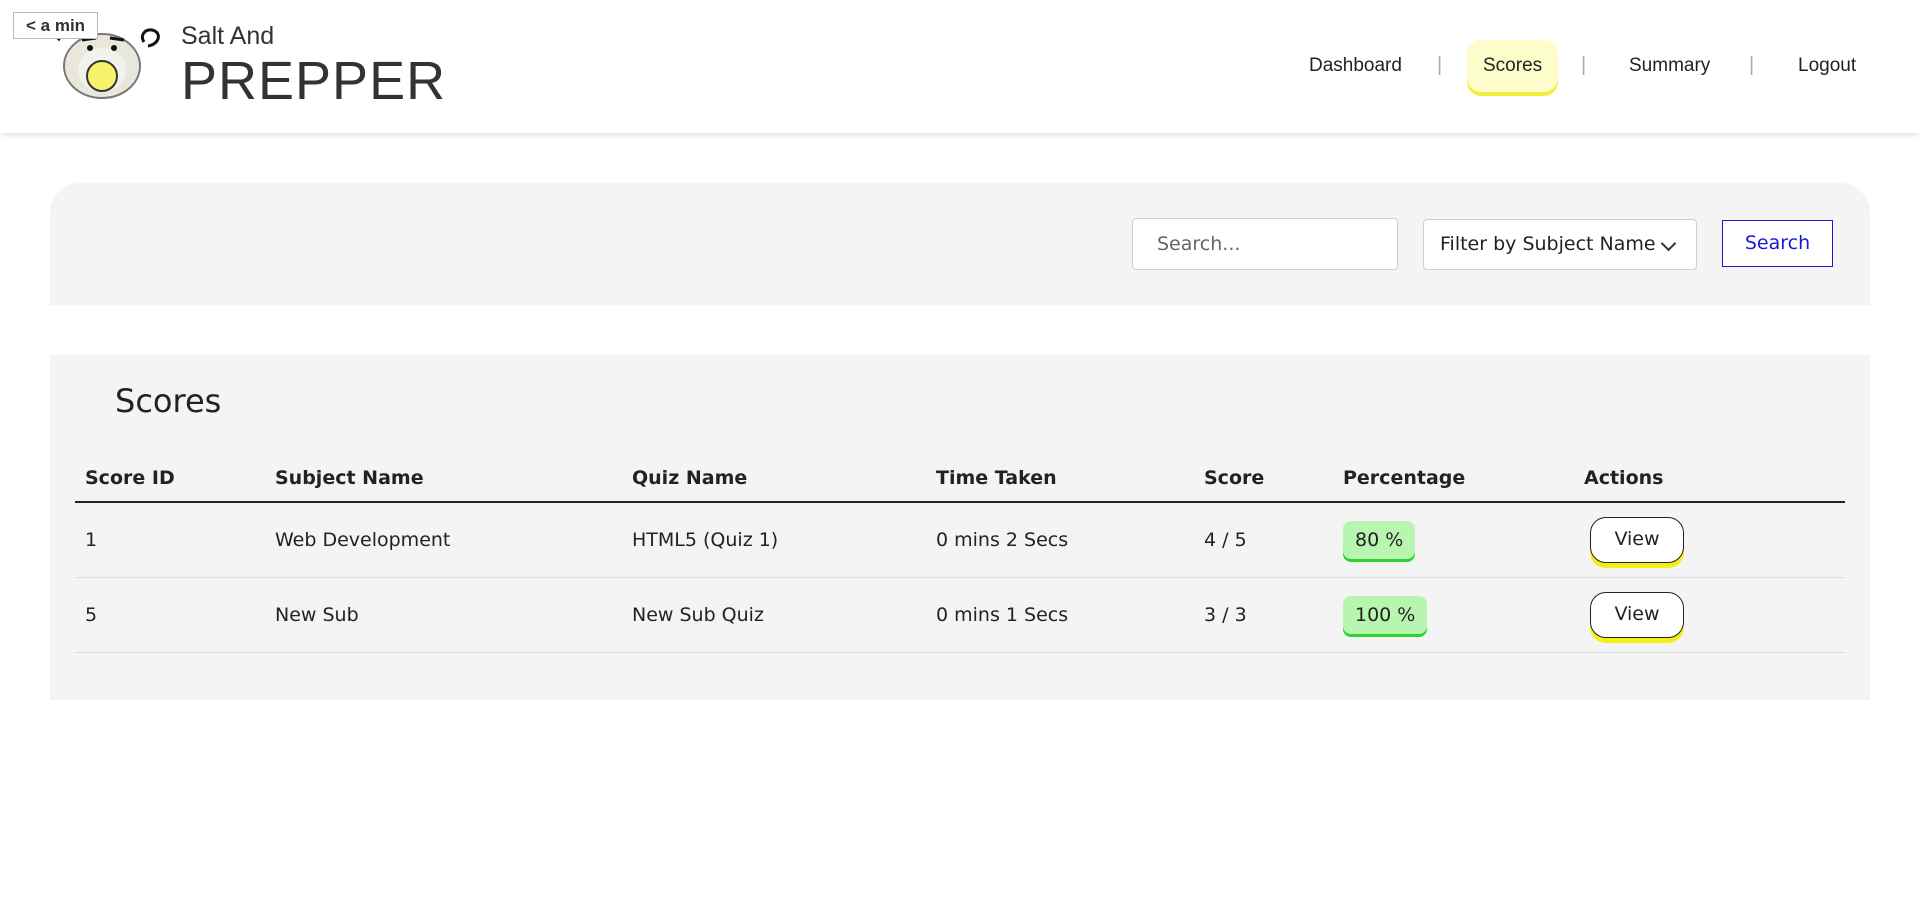 This screenshot has height=912, width=1920. Describe the element at coordinates (774, 615) in the screenshot. I see `cell-quiz: New Sub Quiz` at that location.